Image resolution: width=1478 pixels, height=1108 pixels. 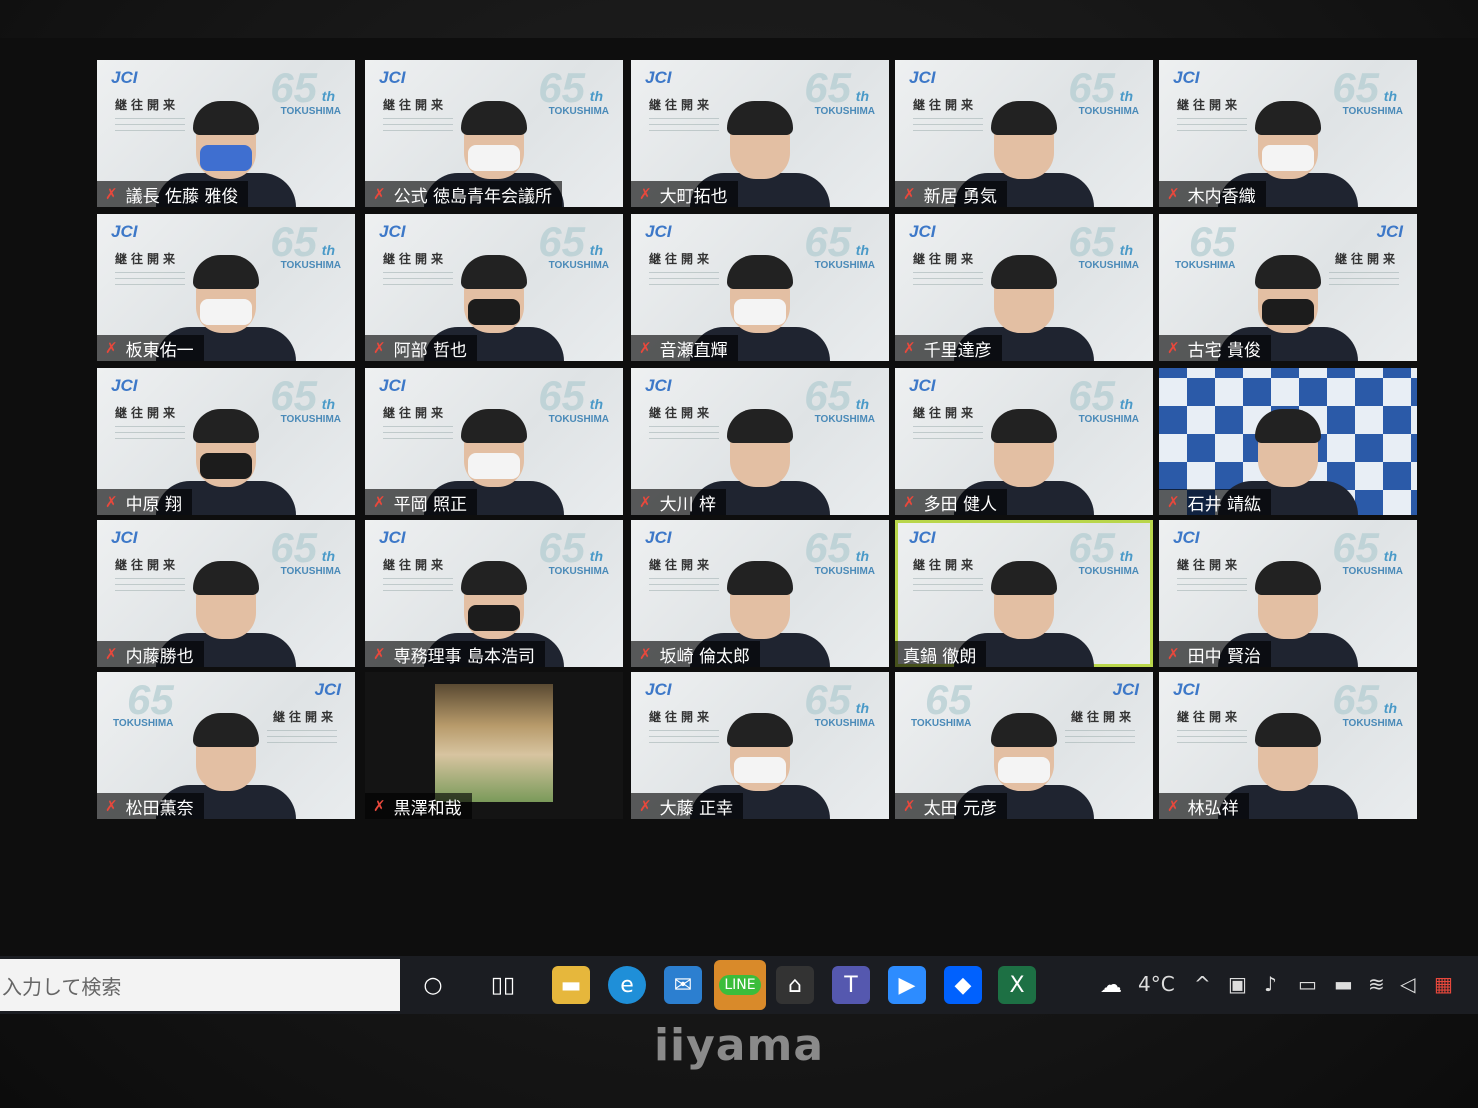 I want to click on excel-icon: X, so click(x=1017, y=985).